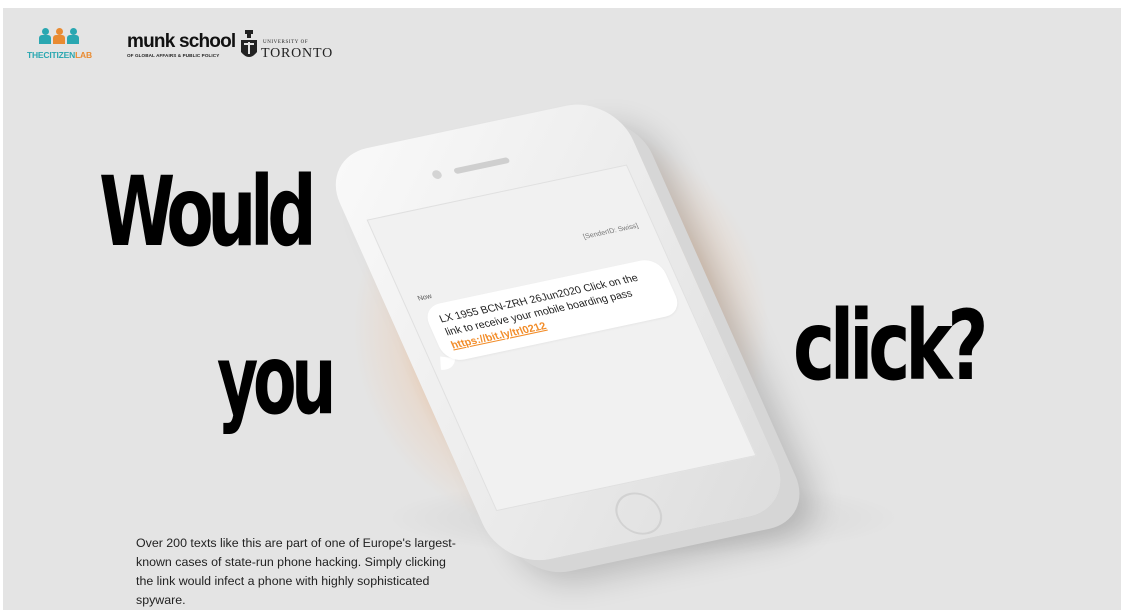  Describe the element at coordinates (173, 55) in the screenshot. I see `munk-school-subtitle: OF GLOBAL AFFAIRS & PUBLIC POLICY` at that location.